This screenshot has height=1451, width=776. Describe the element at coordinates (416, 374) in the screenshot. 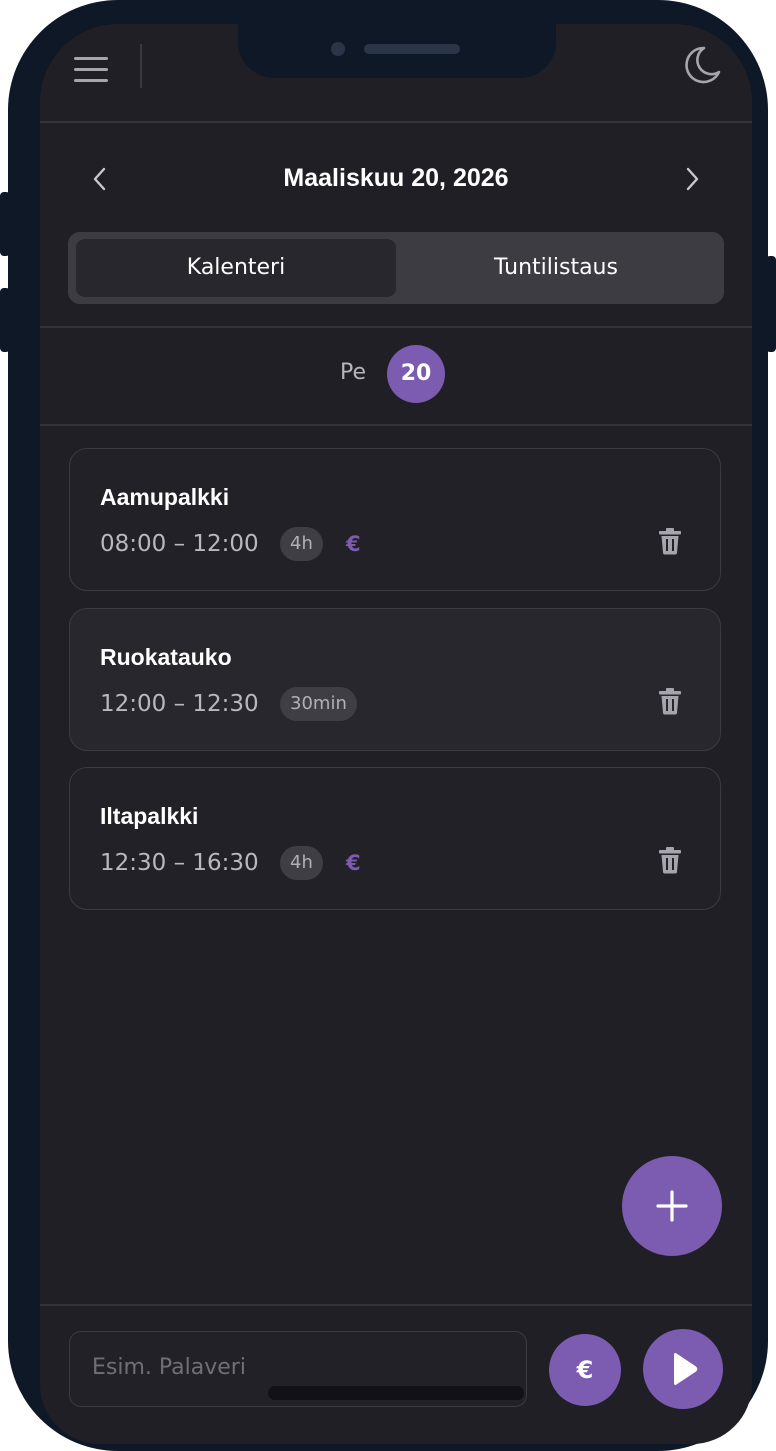

I see `day-number-badge: 20` at that location.